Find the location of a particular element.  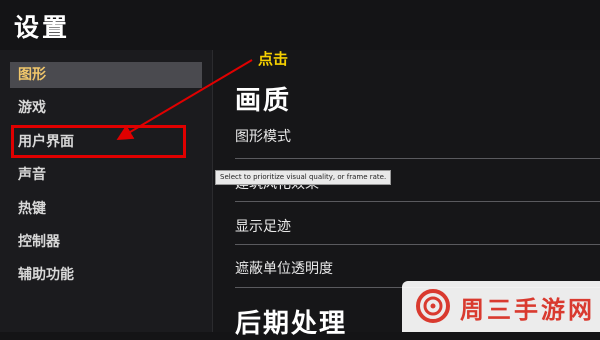

setting-show-footprints: 显示足迹 is located at coordinates (417, 227).